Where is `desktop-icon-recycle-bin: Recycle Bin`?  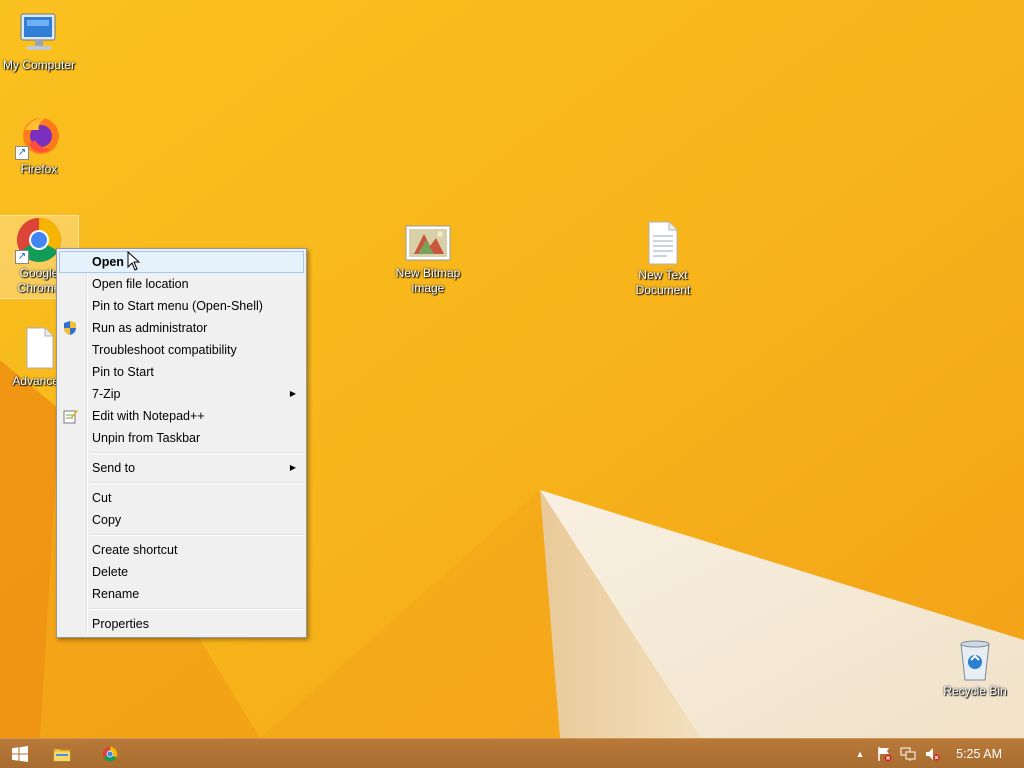
desktop-icon-recycle-bin: Recycle Bin is located at coordinates (975, 667).